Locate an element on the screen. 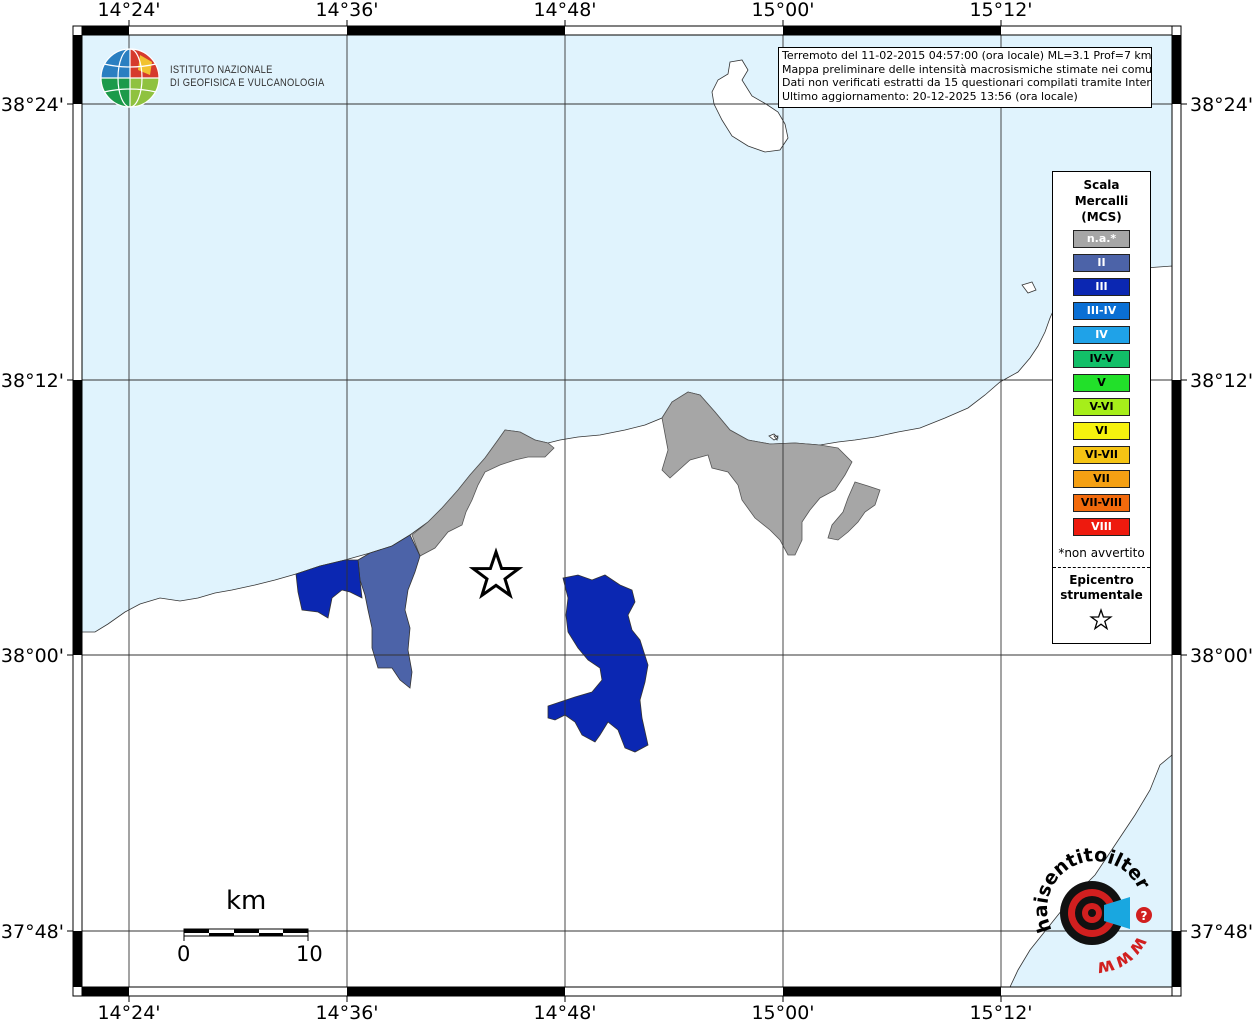 This screenshot has width=1254, height=1024. lat-label-left: 38°12' is located at coordinates (32, 381).